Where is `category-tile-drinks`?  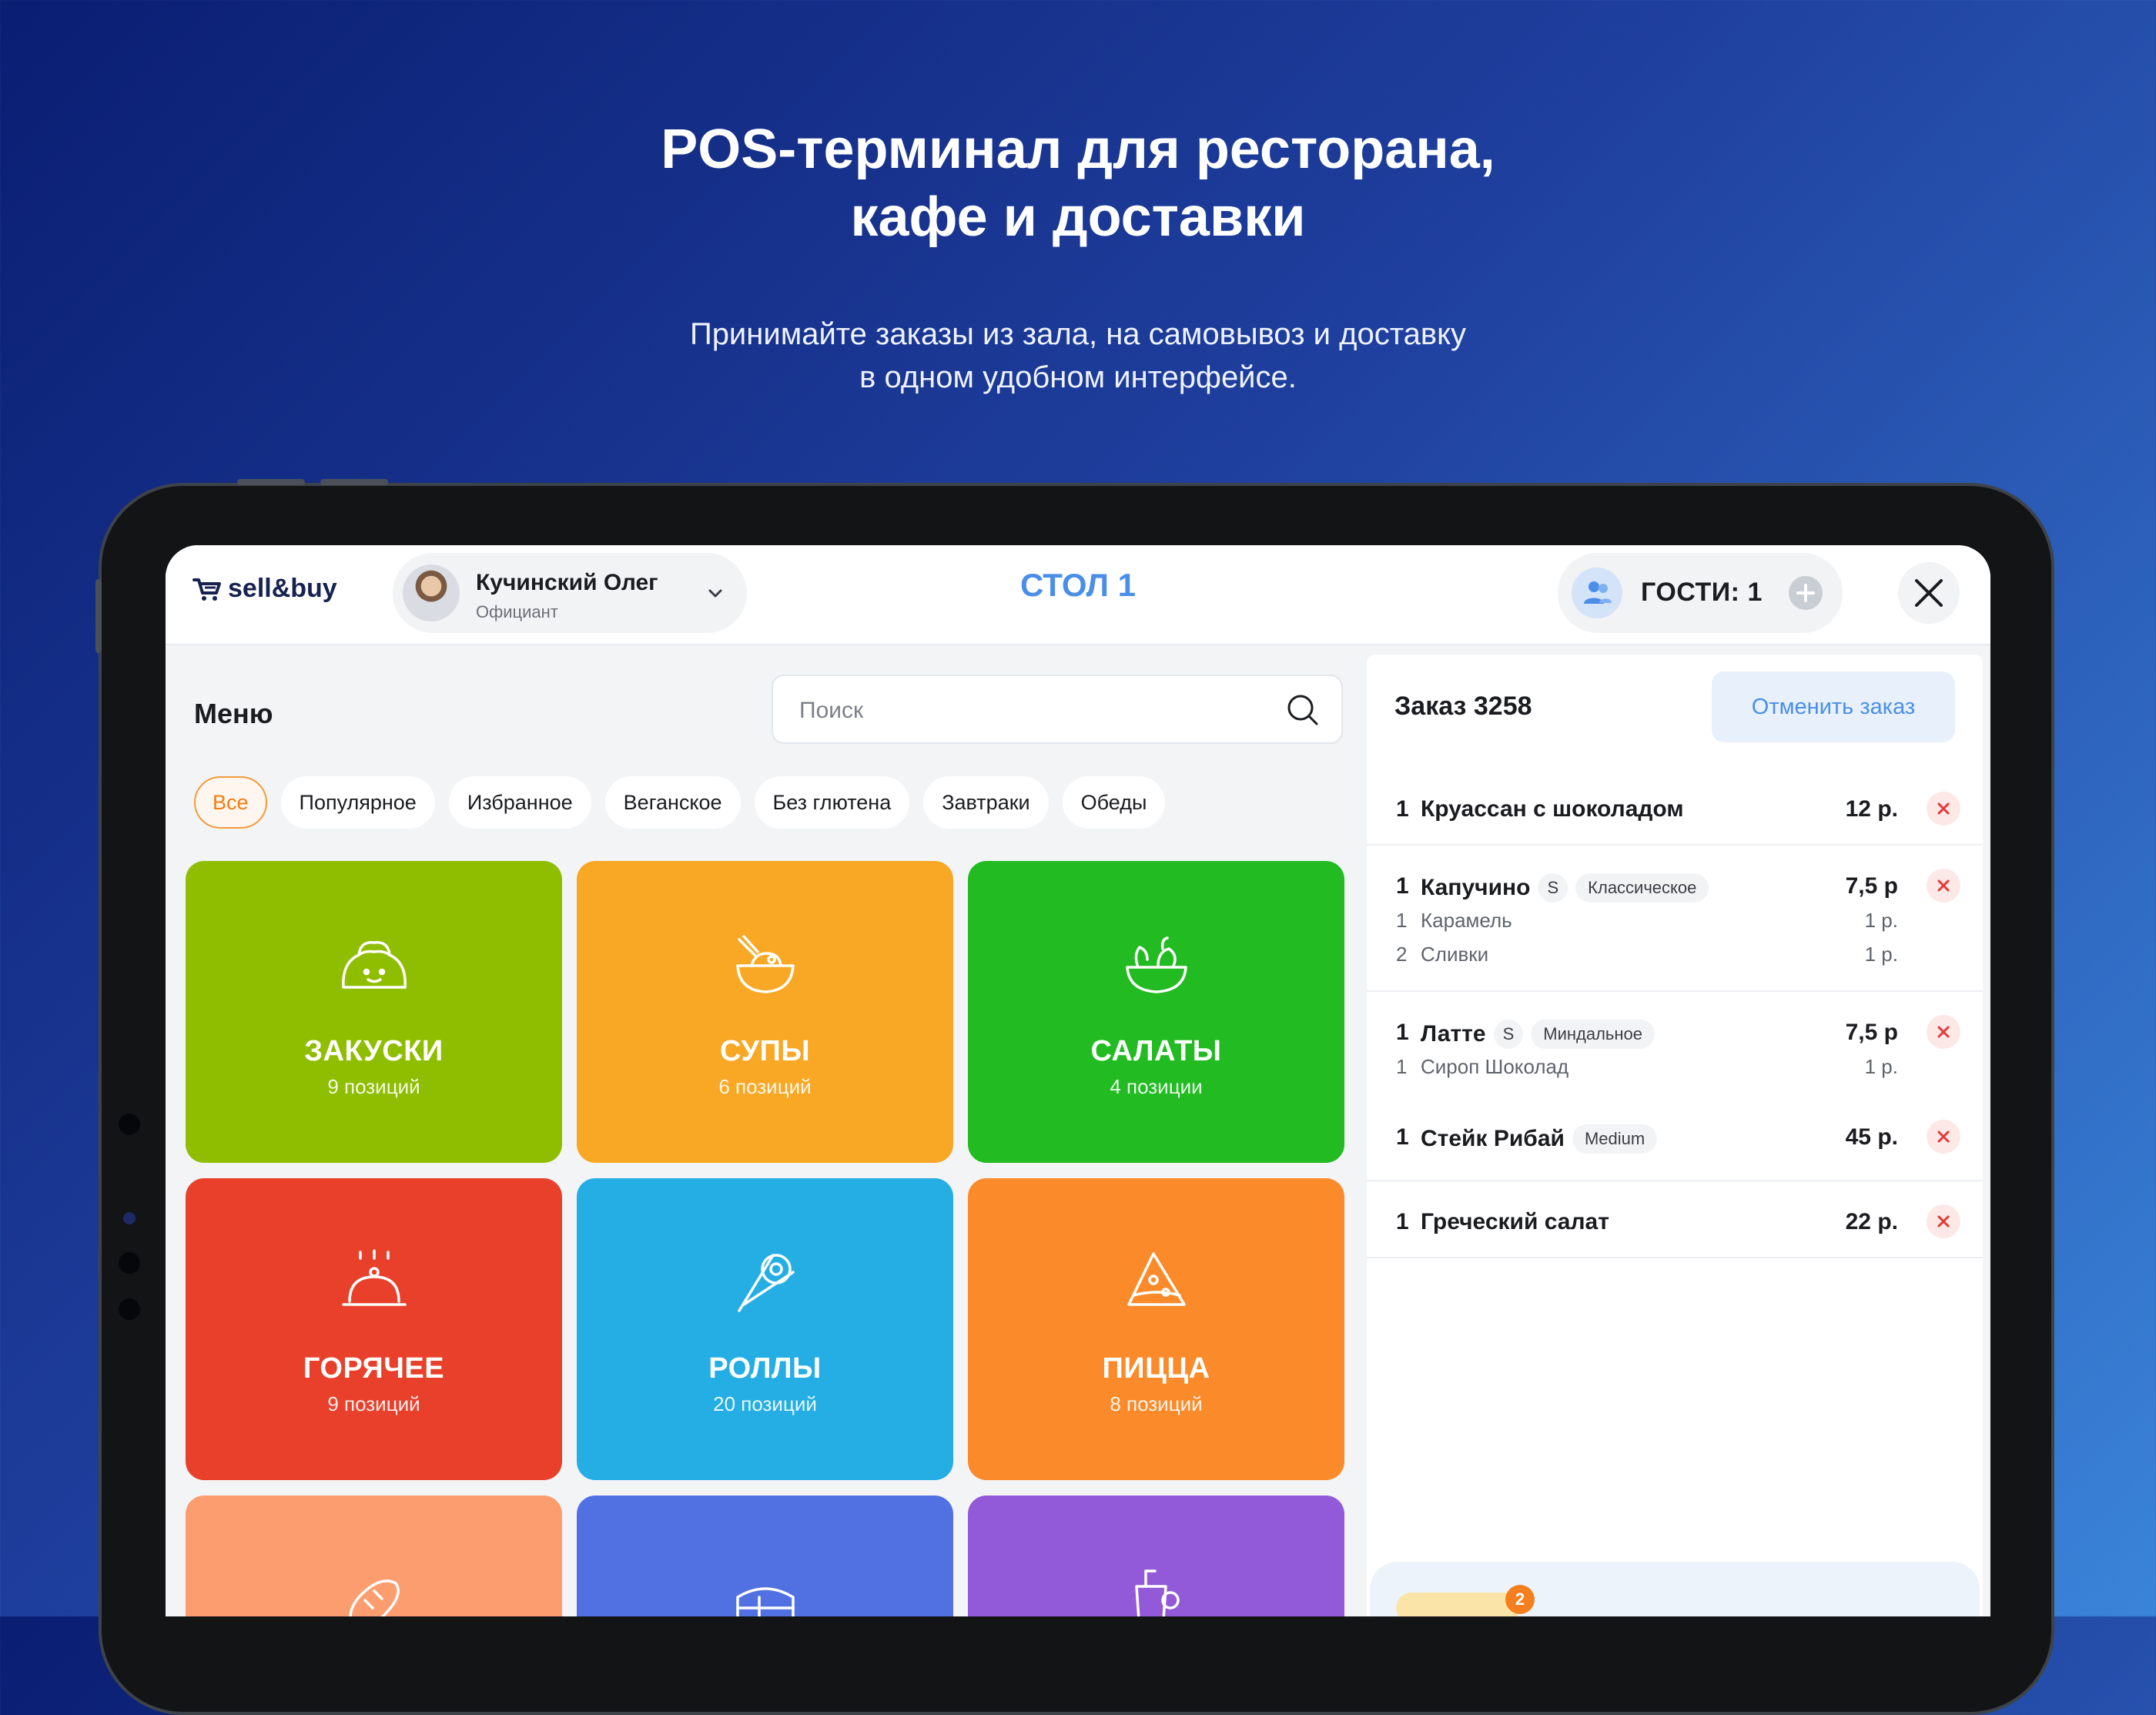
category-tile-drinks is located at coordinates (1156, 1556).